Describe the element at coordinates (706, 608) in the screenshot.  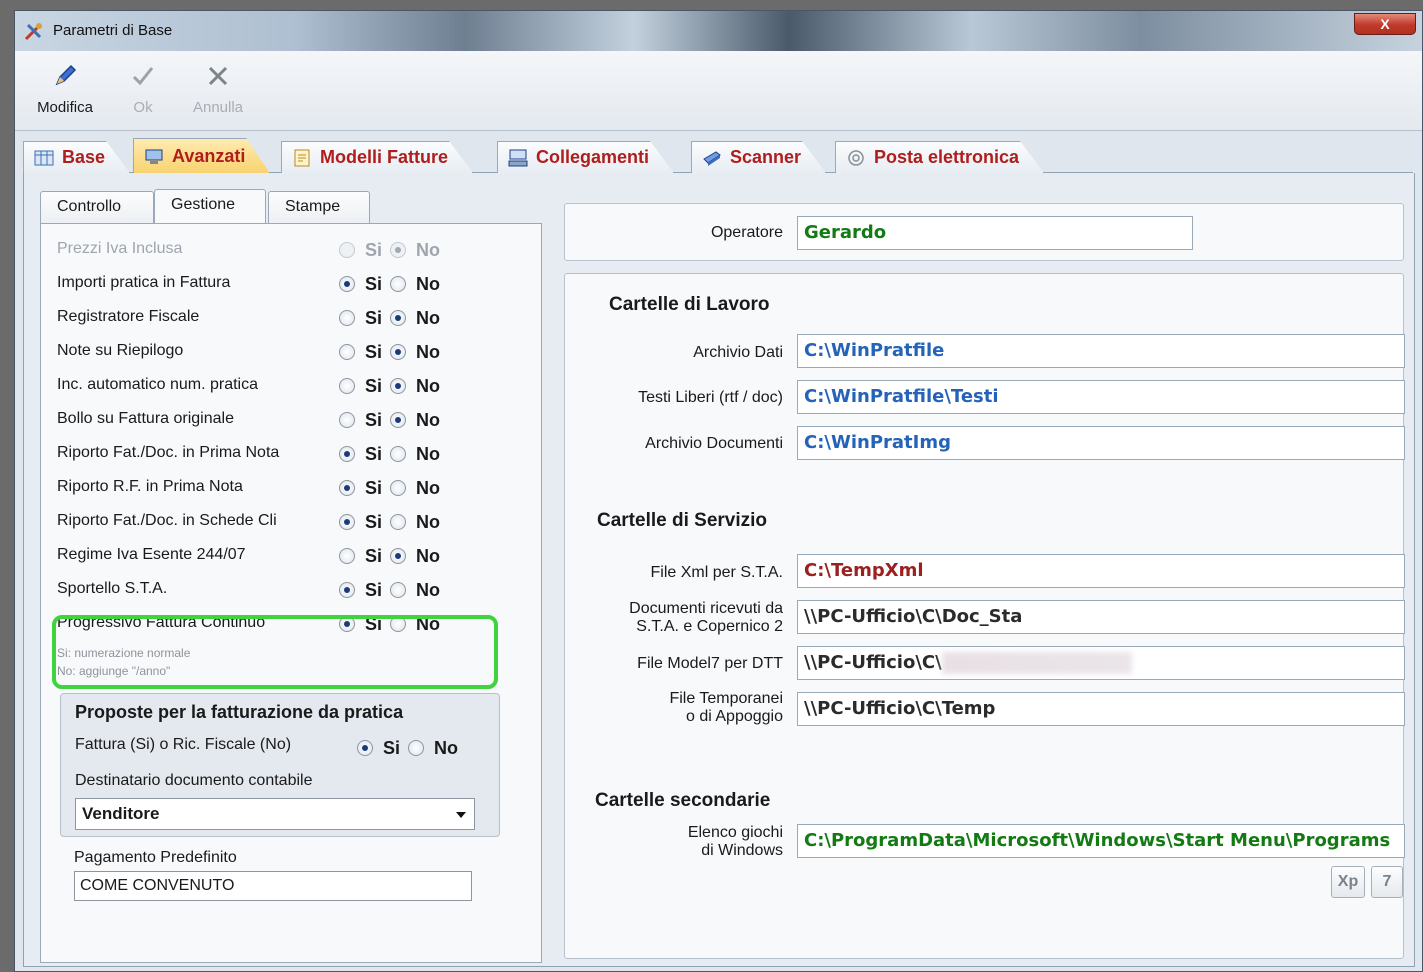
I see `ricevuti-label-line1: Documenti ricevuti da` at that location.